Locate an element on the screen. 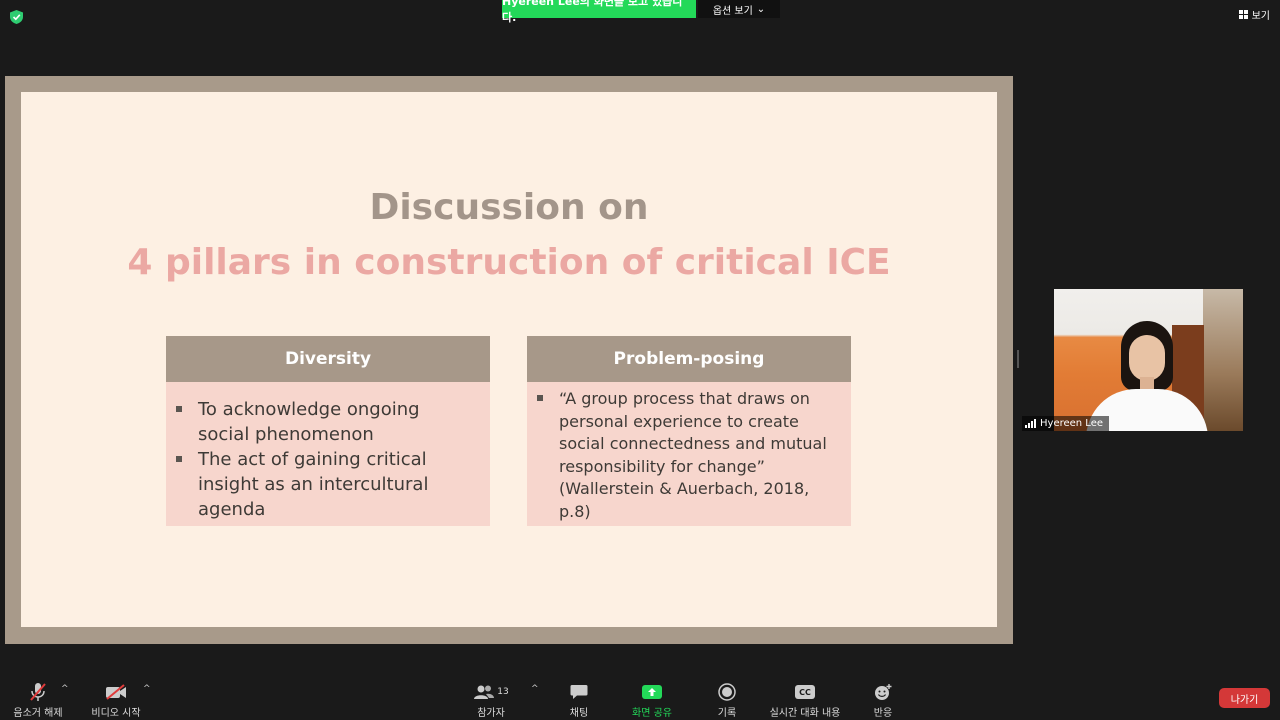  card-heading: Problem-posing is located at coordinates (689, 359).